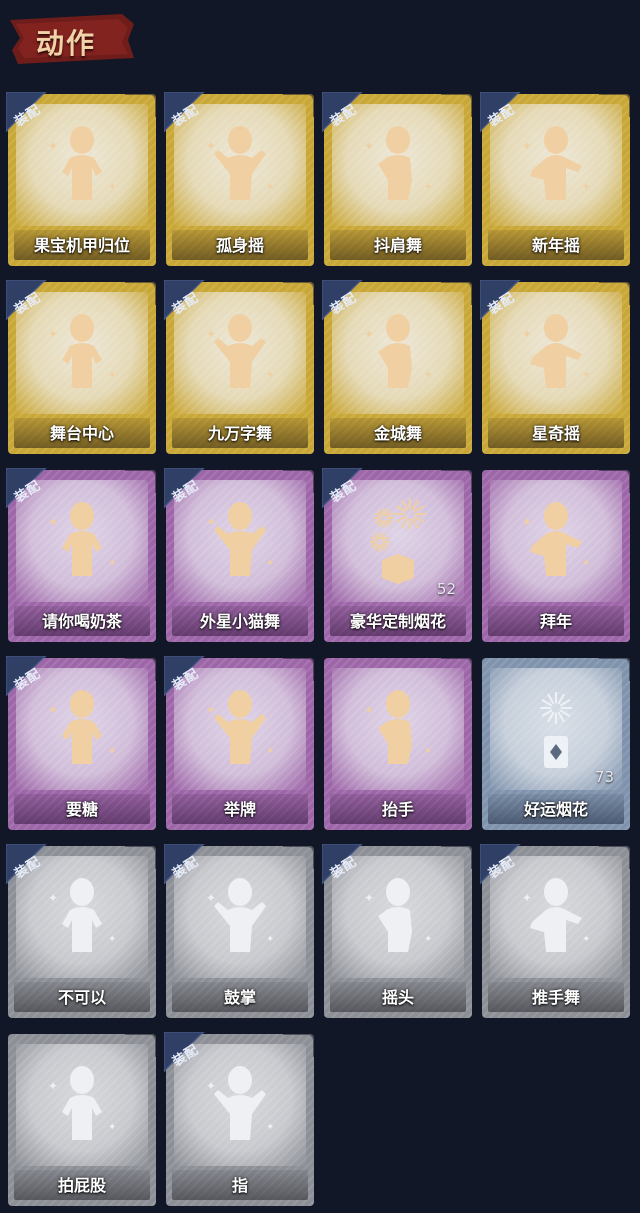  What do you see at coordinates (82, 165) in the screenshot?
I see `person-shrug-icon: ✦ ✦` at bounding box center [82, 165].